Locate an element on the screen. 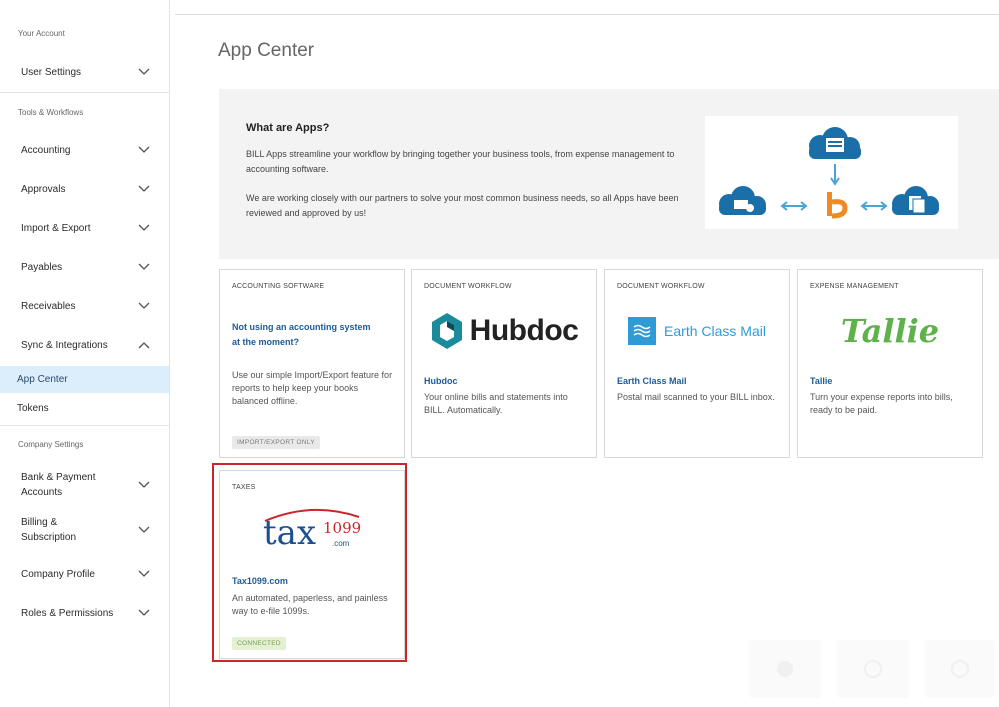 The height and width of the screenshot is (707, 999). sidebar-item-bank-payment: Bank & Payment Accounts is located at coordinates (84, 485).